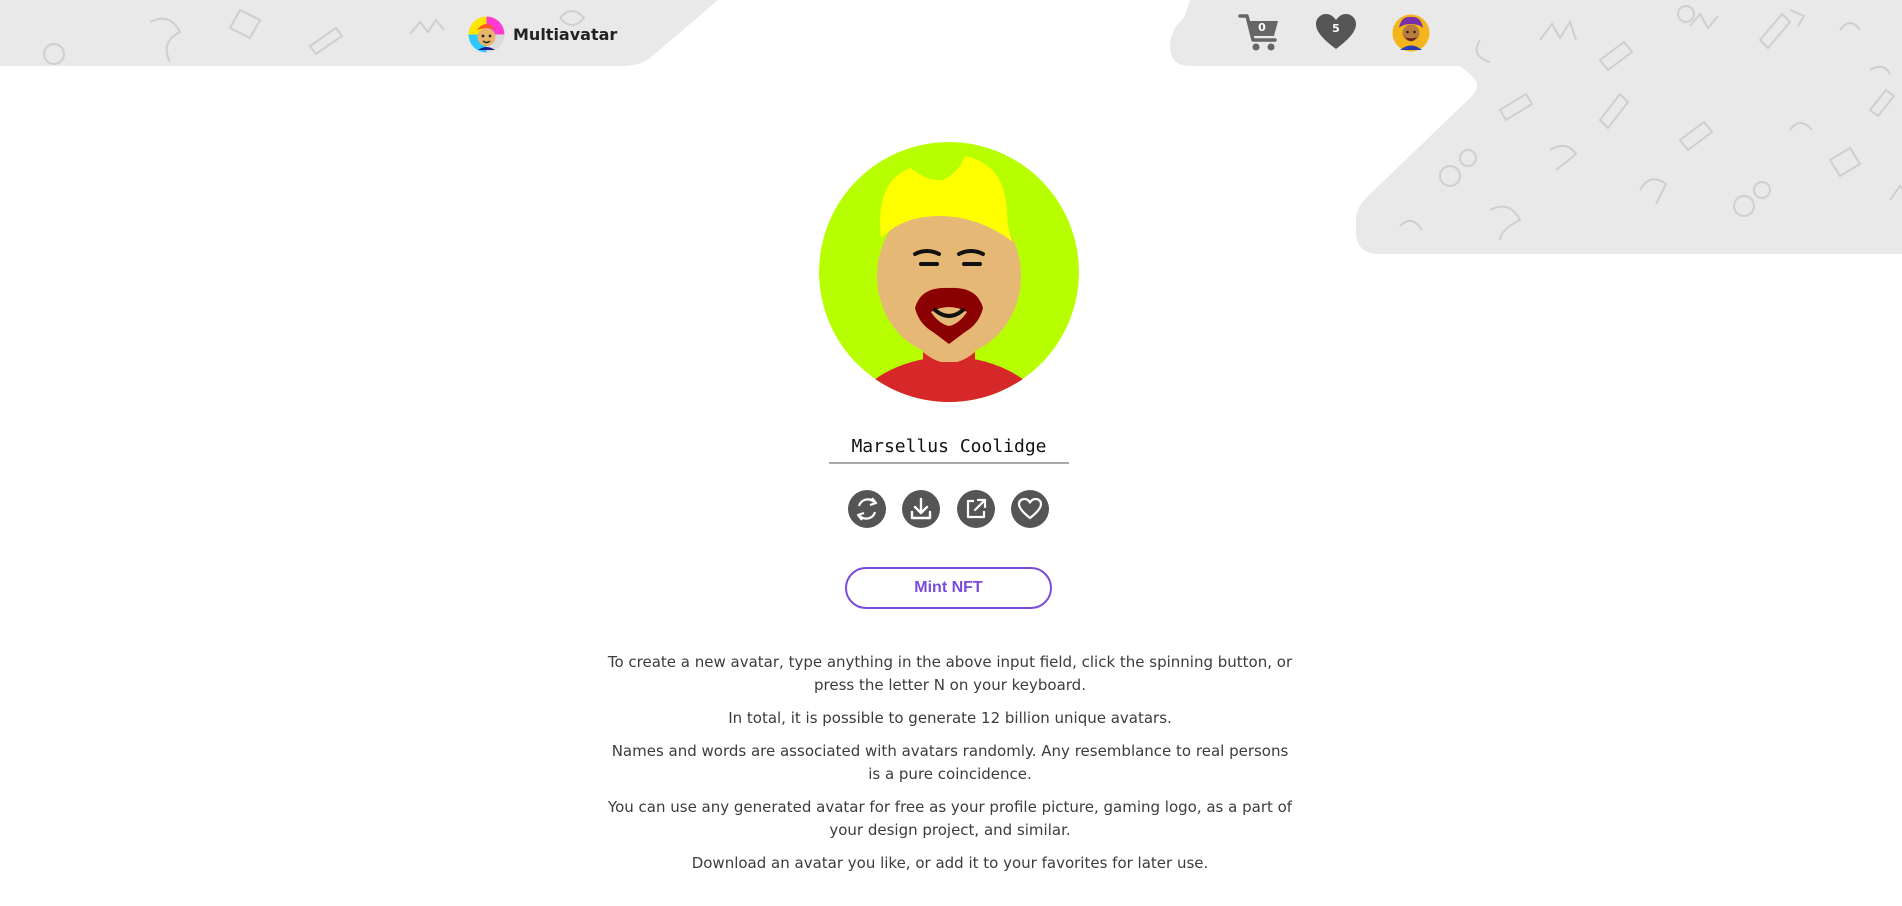 This screenshot has width=1902, height=906. I want to click on favorite-button, so click(1030, 509).